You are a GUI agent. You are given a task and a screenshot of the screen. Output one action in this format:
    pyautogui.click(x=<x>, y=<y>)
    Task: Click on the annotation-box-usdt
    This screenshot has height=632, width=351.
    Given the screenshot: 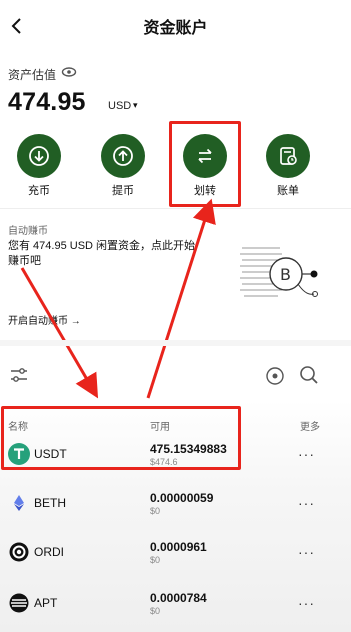 What is the action you would take?
    pyautogui.click(x=121, y=438)
    